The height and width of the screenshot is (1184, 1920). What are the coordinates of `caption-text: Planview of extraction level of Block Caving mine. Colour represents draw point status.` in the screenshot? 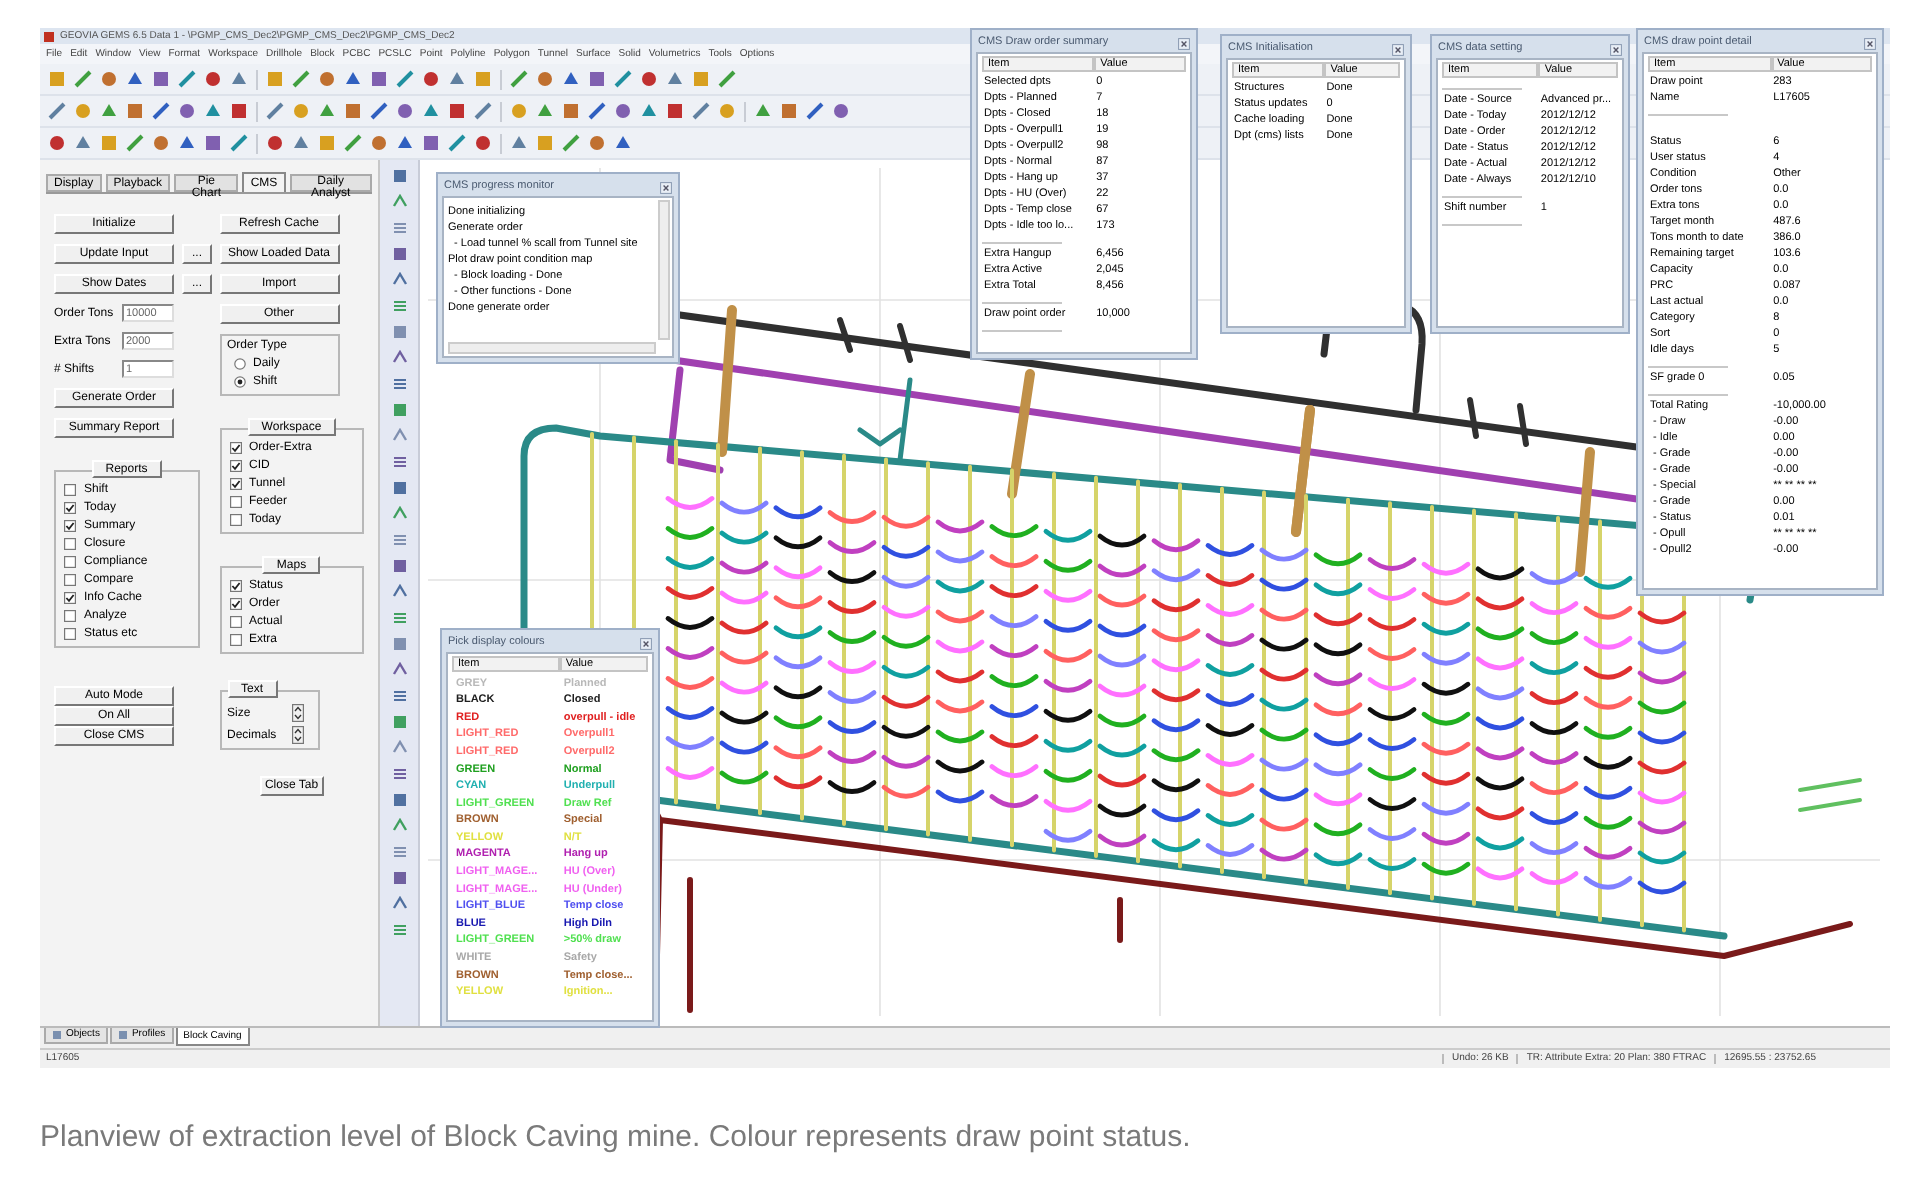 It's located at (616, 1138).